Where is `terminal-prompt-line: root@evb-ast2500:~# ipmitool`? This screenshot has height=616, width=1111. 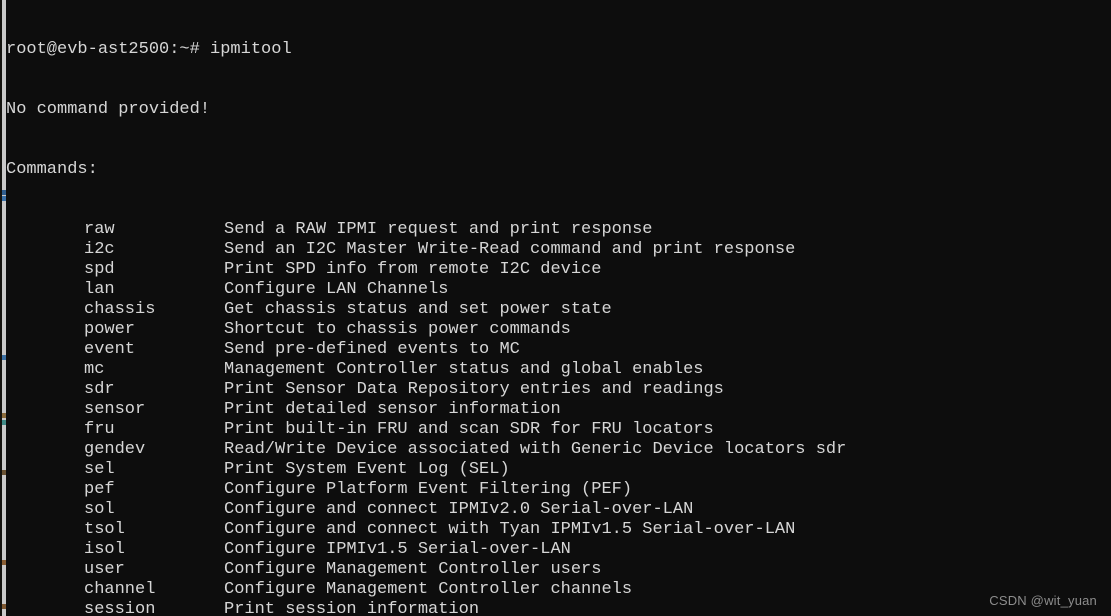 terminal-prompt-line: root@evb-ast2500:~# ipmitool is located at coordinates (149, 49).